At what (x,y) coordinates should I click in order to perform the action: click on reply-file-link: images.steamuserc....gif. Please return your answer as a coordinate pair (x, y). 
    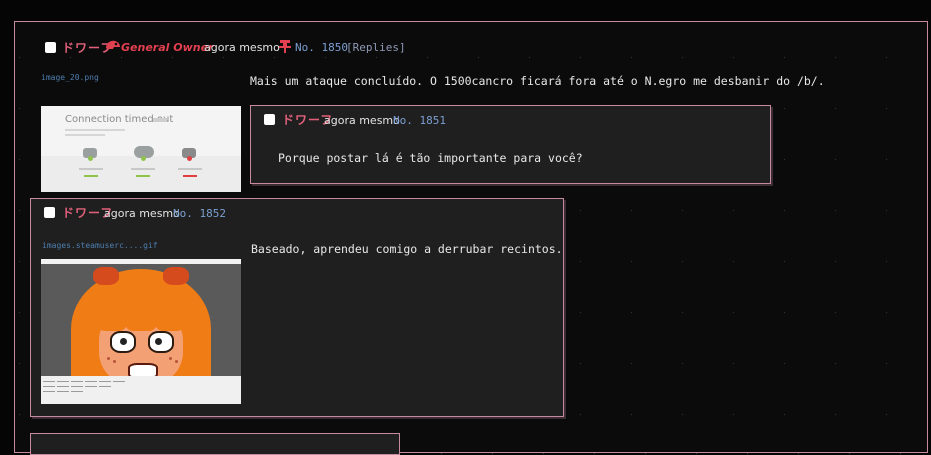
    Looking at the image, I should click on (100, 245).